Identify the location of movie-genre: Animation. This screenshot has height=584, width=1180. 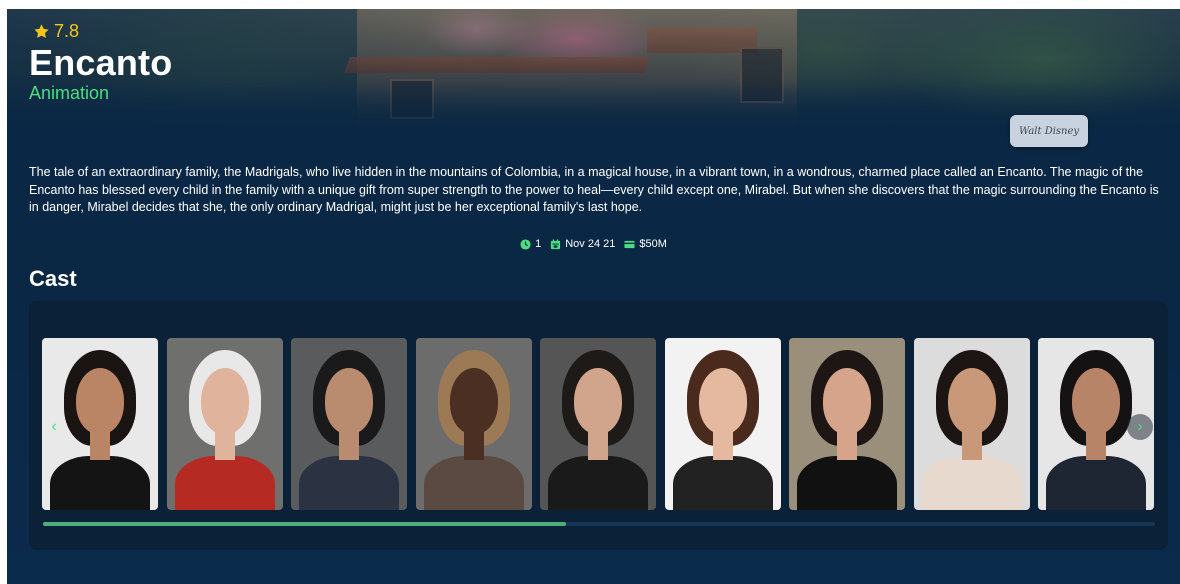
(69, 93).